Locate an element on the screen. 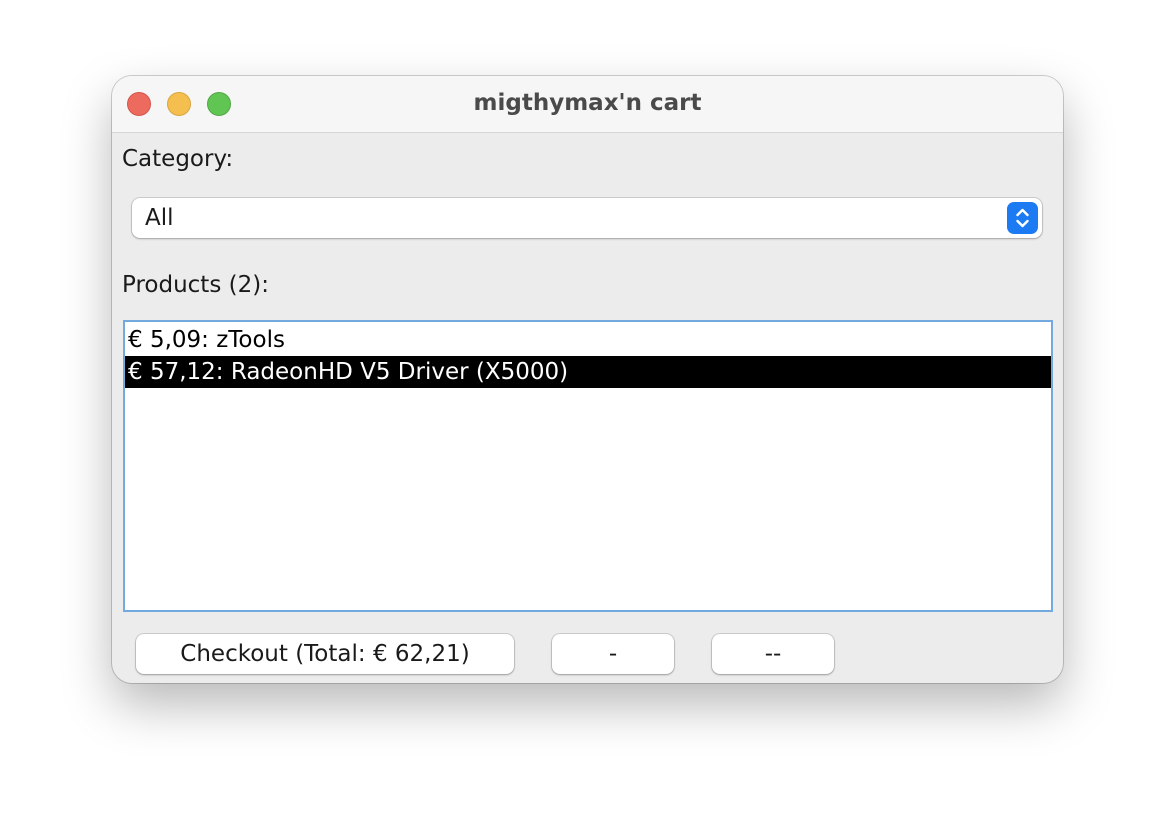  list-item: € 5,09: zTools is located at coordinates (588, 340).